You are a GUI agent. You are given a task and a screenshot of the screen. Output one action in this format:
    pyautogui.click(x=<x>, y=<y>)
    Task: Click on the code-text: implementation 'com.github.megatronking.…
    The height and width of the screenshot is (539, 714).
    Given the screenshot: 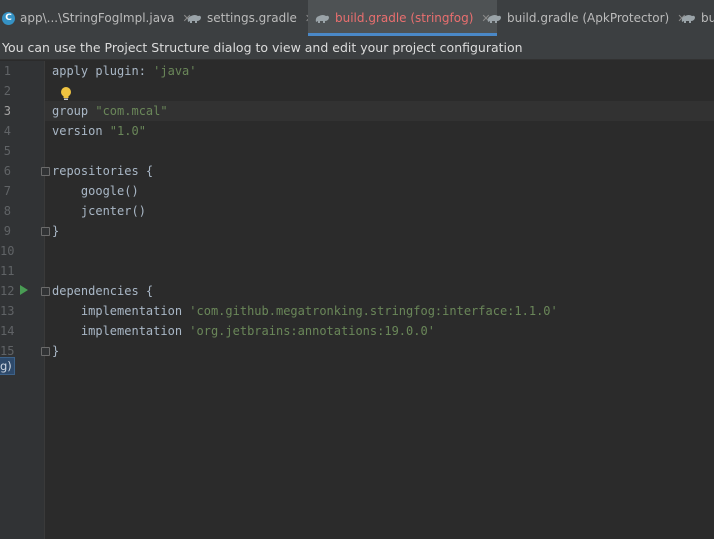 What is the action you would take?
    pyautogui.click(x=305, y=311)
    